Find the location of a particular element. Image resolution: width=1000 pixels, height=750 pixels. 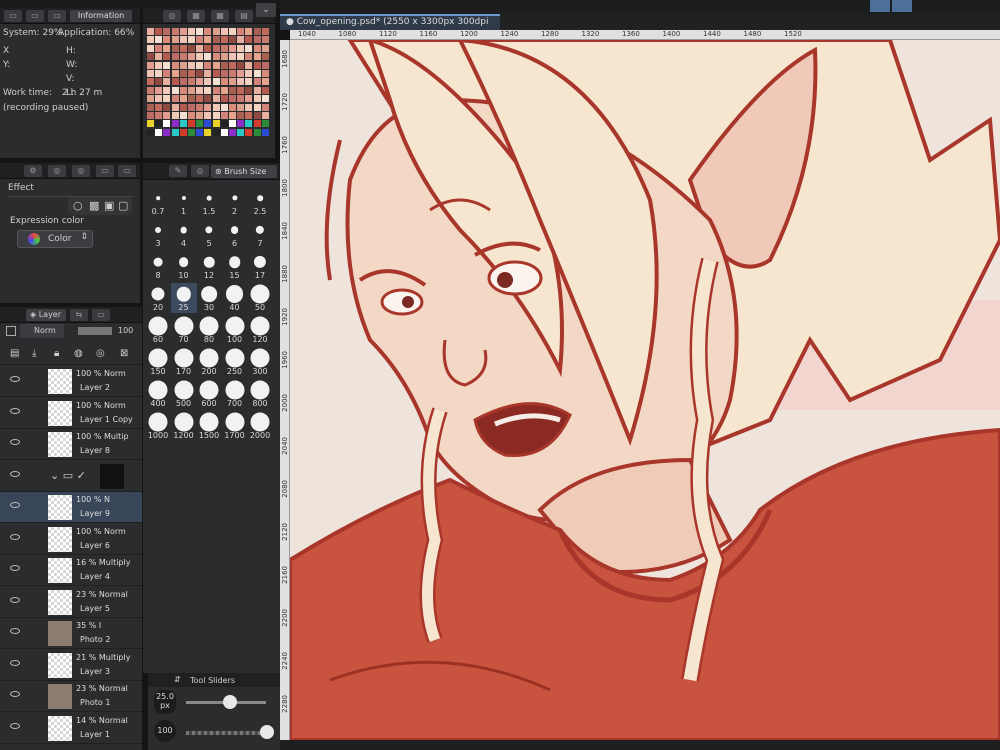

layer-copy-icon: ▣ is located at coordinates (109, 205).